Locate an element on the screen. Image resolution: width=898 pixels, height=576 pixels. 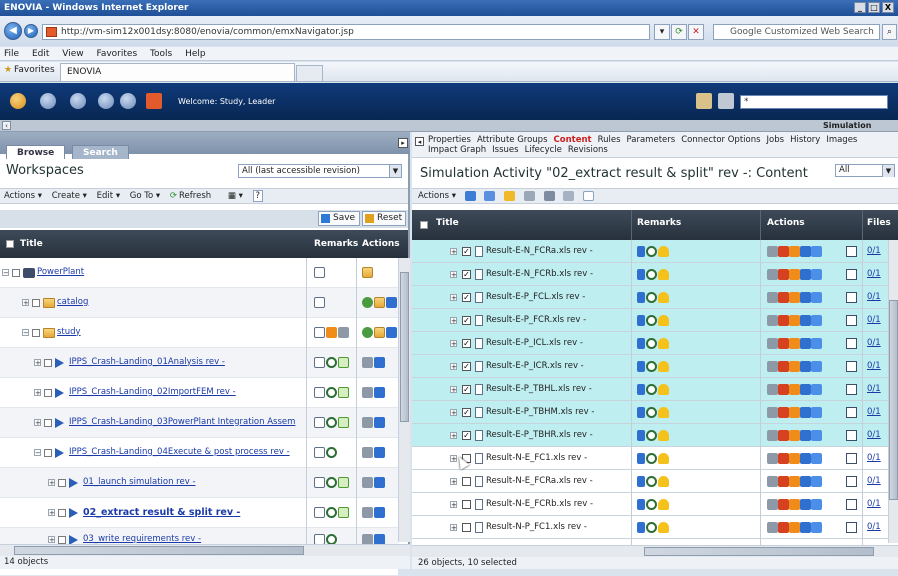
category-impact-graph: Impact Graph is located at coordinates (457, 150).